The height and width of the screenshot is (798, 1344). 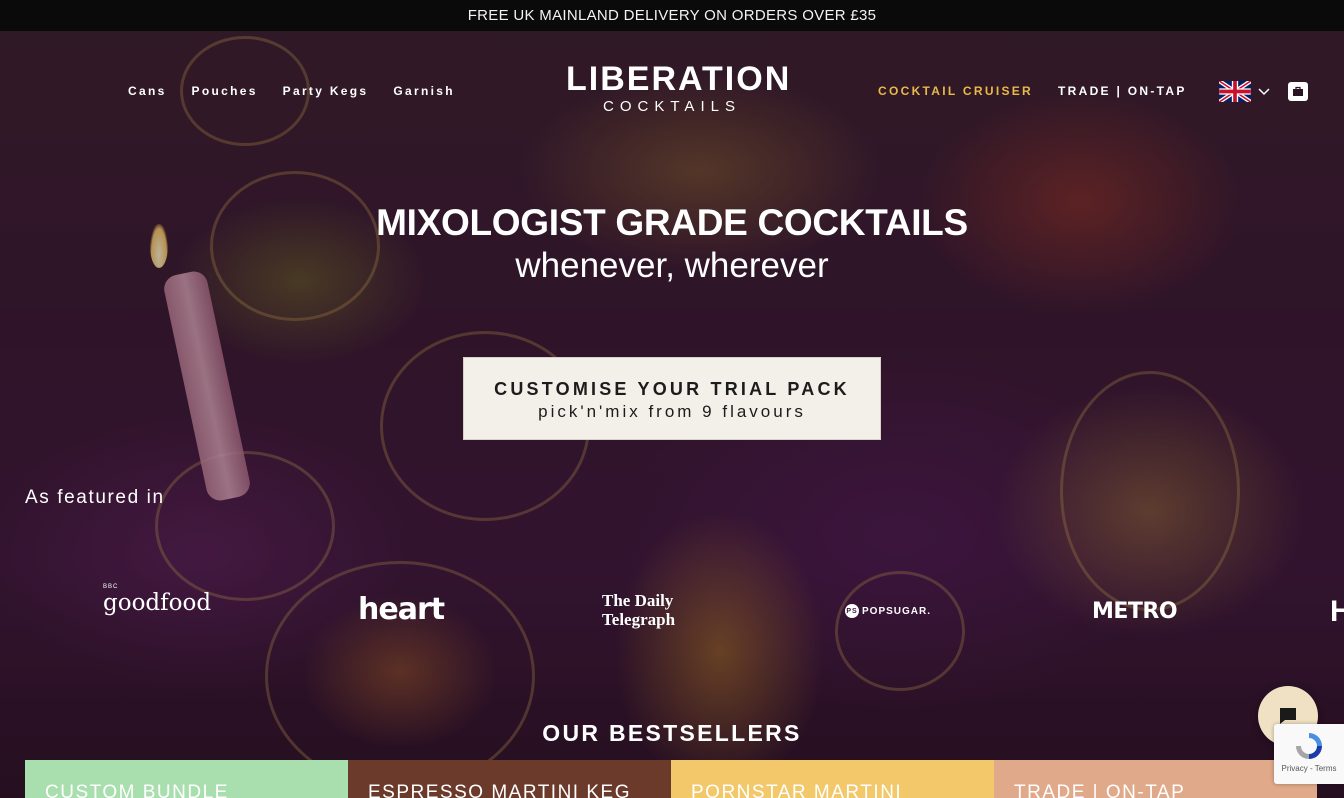 What do you see at coordinates (638, 600) in the screenshot?
I see `press-telegraph-line1: The Daily` at bounding box center [638, 600].